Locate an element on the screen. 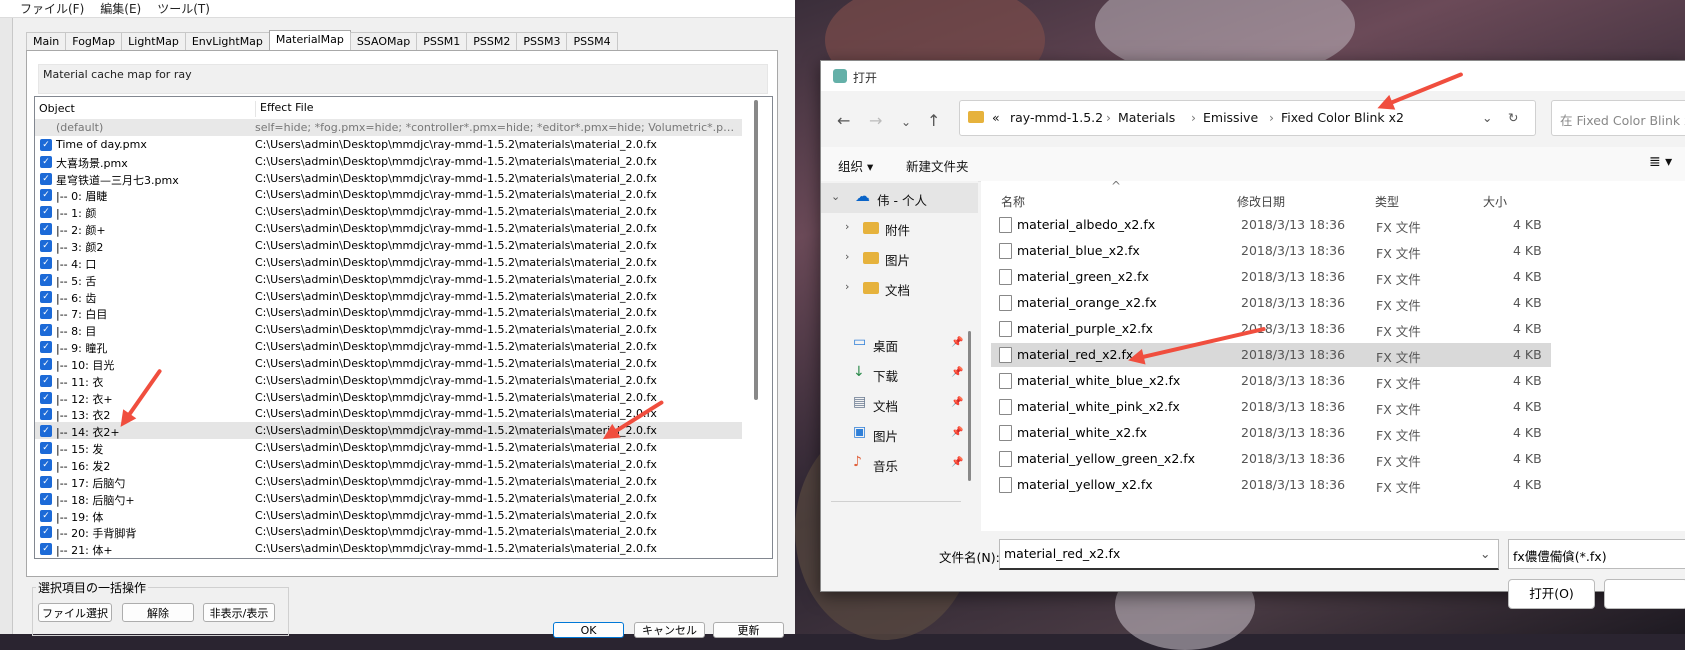 The width and height of the screenshot is (1685, 650). tab-pssm1: PSSM1 is located at coordinates (442, 41).